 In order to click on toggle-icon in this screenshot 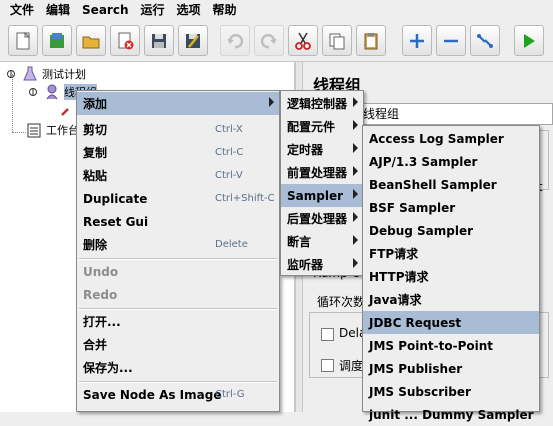, I will do `click(485, 40)`.